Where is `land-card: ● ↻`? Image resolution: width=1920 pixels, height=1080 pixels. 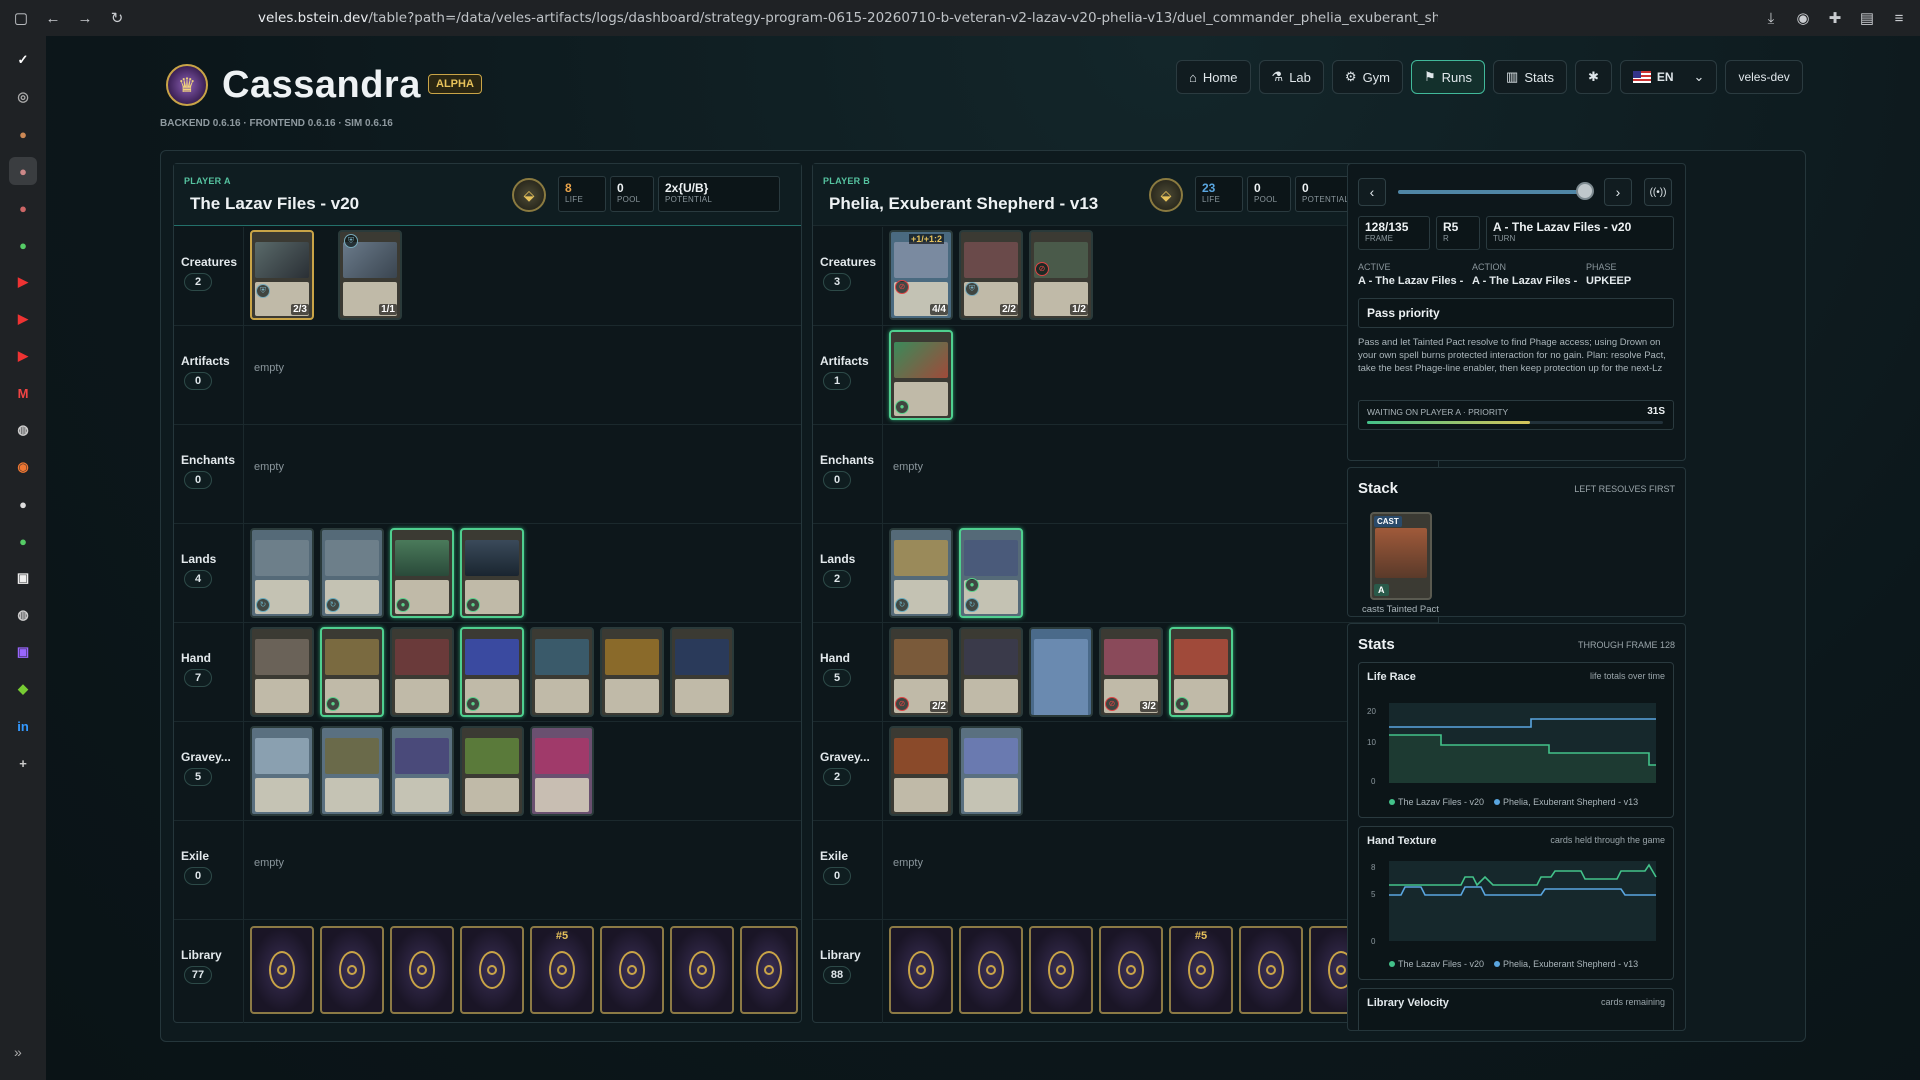
land-card: ● ↻ is located at coordinates (991, 573).